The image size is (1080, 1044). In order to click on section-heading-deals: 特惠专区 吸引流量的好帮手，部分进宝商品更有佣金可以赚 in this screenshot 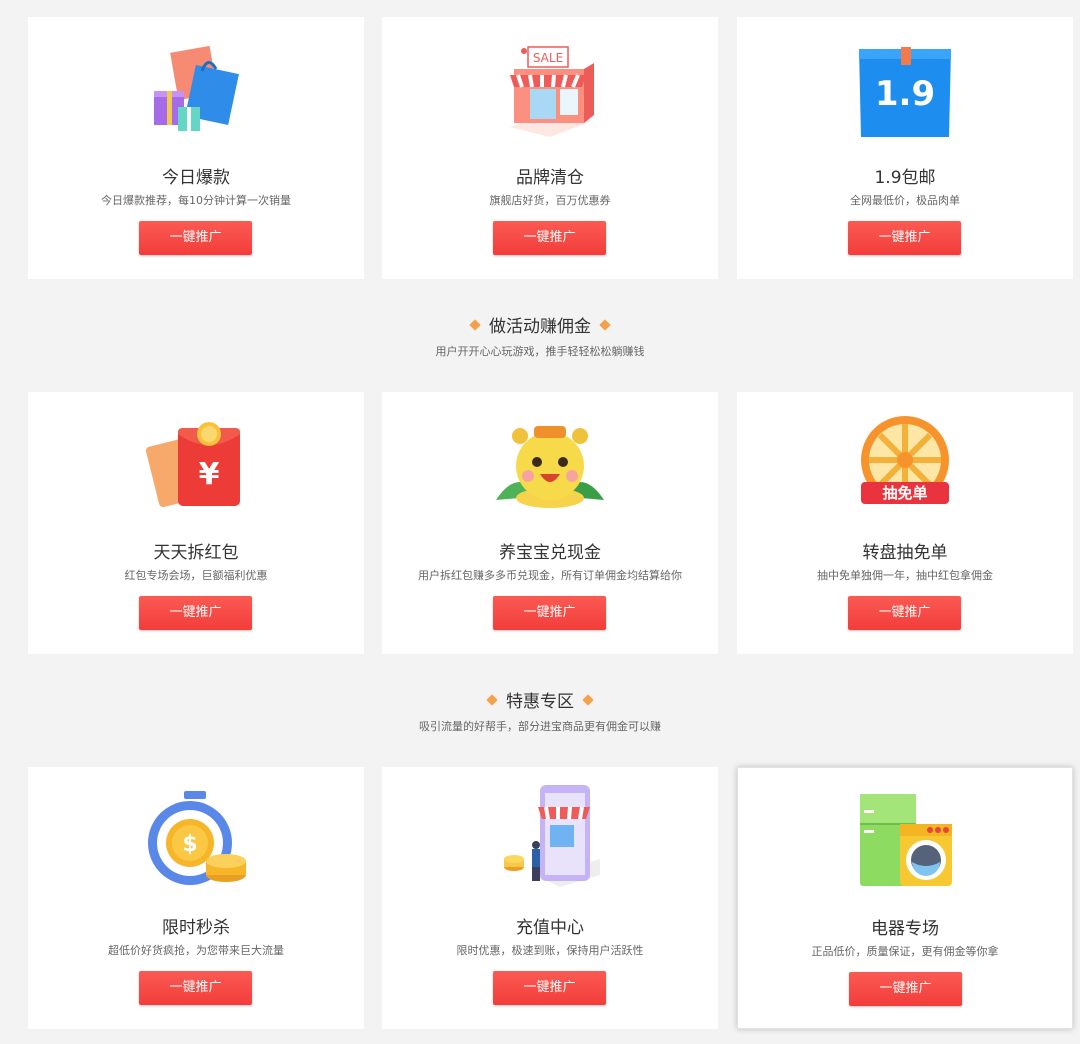, I will do `click(540, 712)`.